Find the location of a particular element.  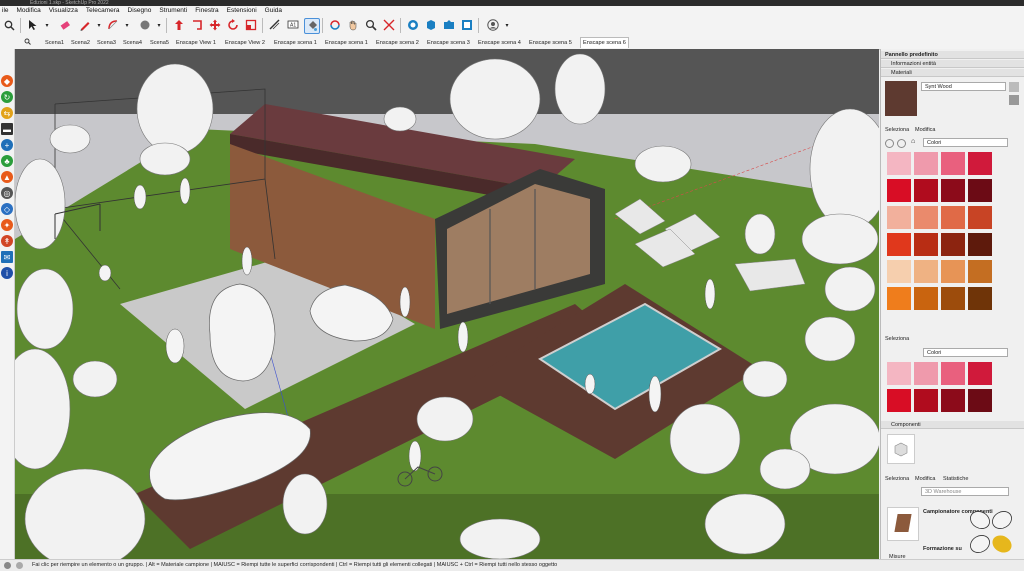

tab-enscape-scena-1b: Enscape scena 1 is located at coordinates (346, 43).